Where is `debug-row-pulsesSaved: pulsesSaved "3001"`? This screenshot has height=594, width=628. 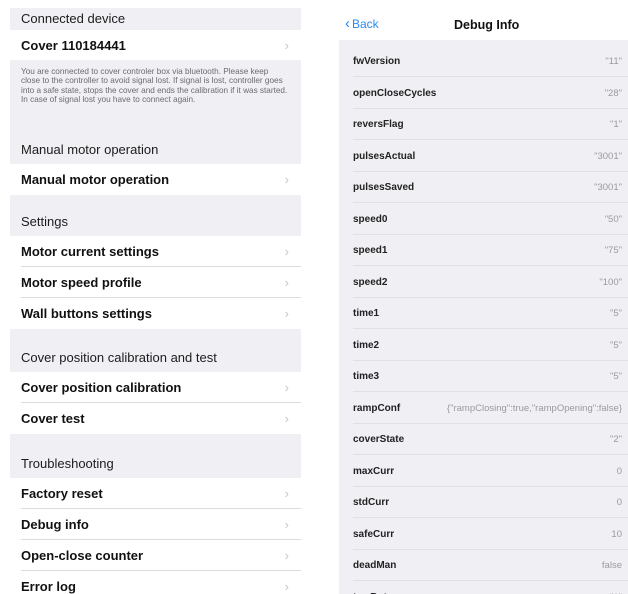 debug-row-pulsesSaved: pulsesSaved "3001" is located at coordinates (483, 187).